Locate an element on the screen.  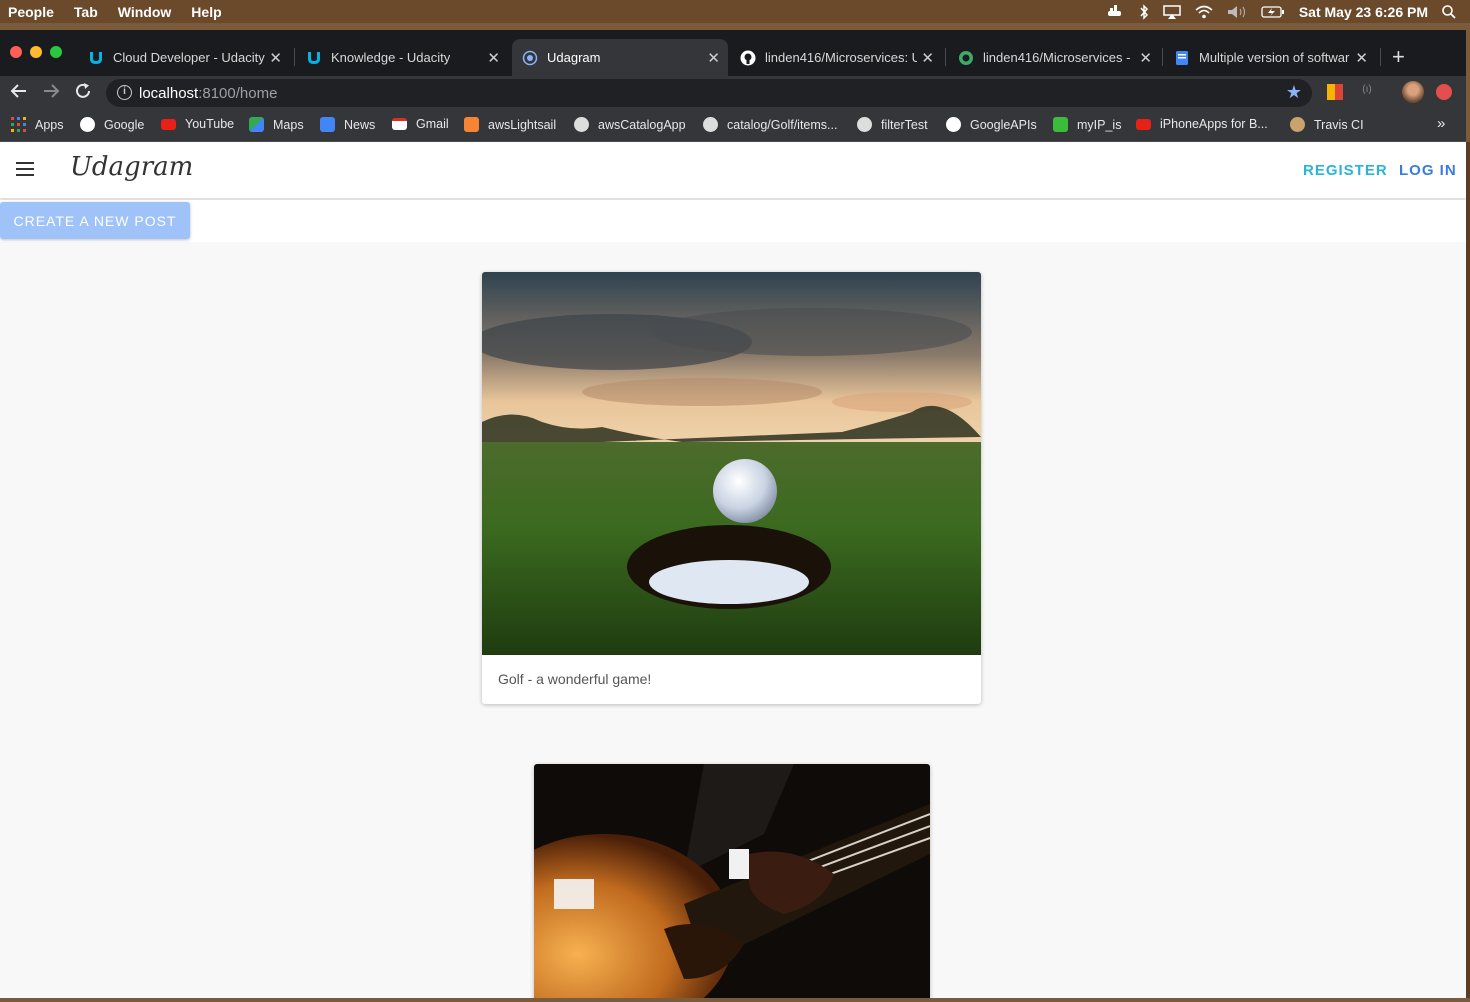
close-window-button is located at coordinates (16, 52).